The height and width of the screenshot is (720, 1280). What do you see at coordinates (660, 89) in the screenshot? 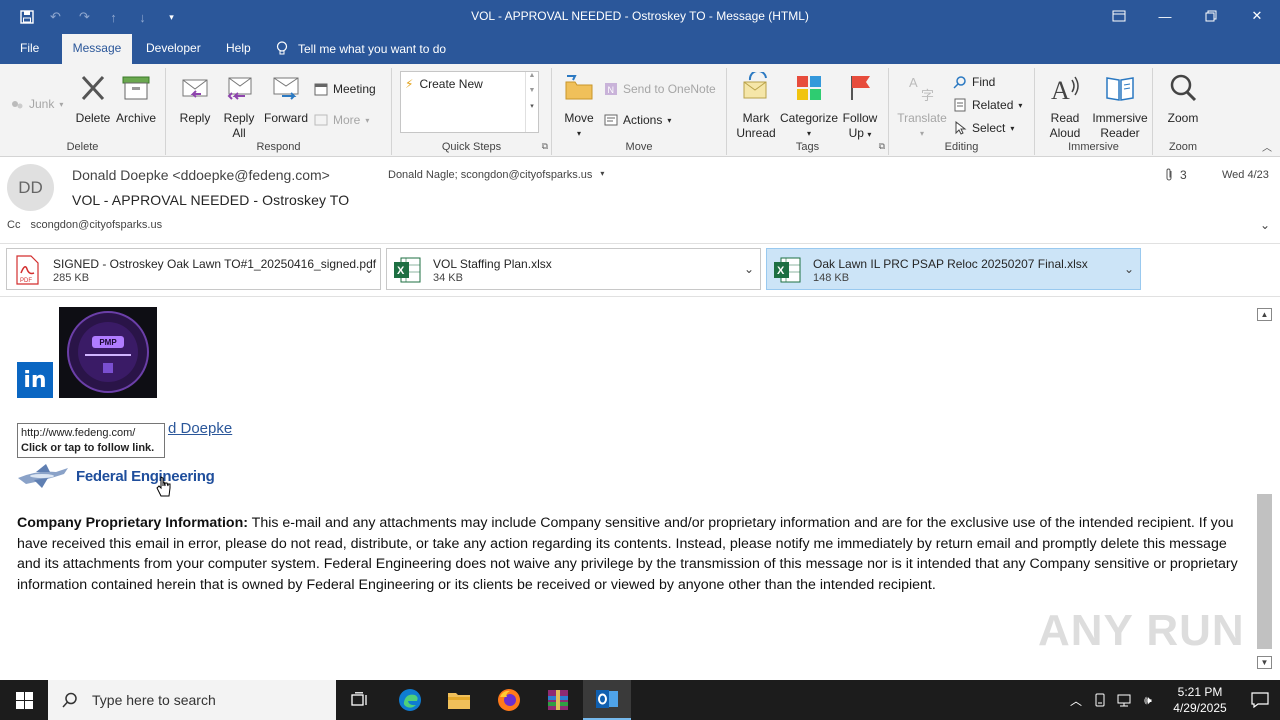
I see `send-to-onenote-button: N Send to OneNote` at bounding box center [660, 89].